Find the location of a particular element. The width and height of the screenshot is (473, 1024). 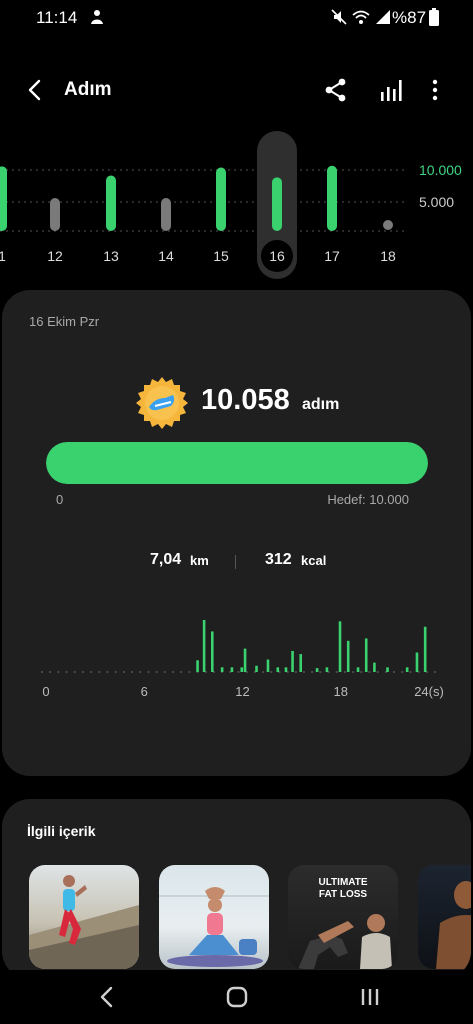

day-label: 12 is located at coordinates (55, 256).